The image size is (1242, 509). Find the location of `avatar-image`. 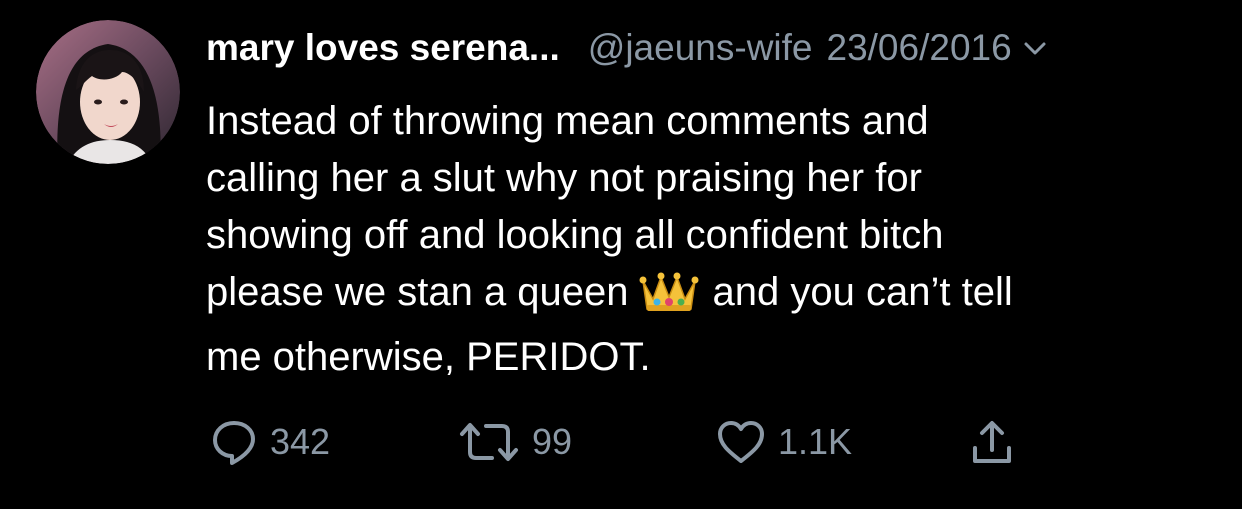

avatar-image is located at coordinates (108, 92).